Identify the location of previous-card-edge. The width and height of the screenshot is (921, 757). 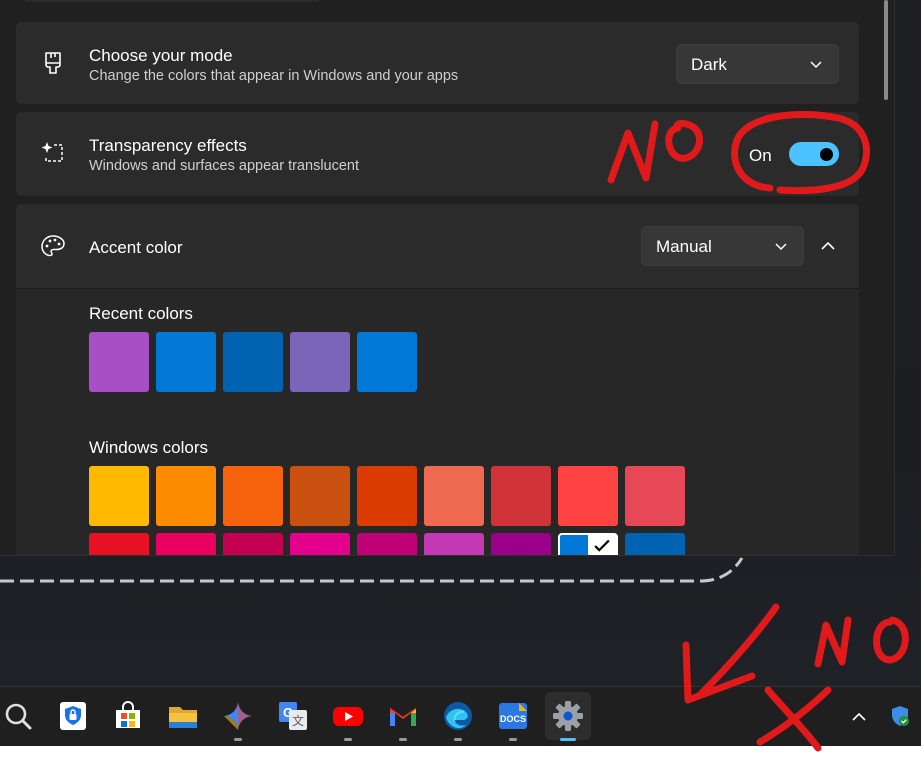
(172, 1).